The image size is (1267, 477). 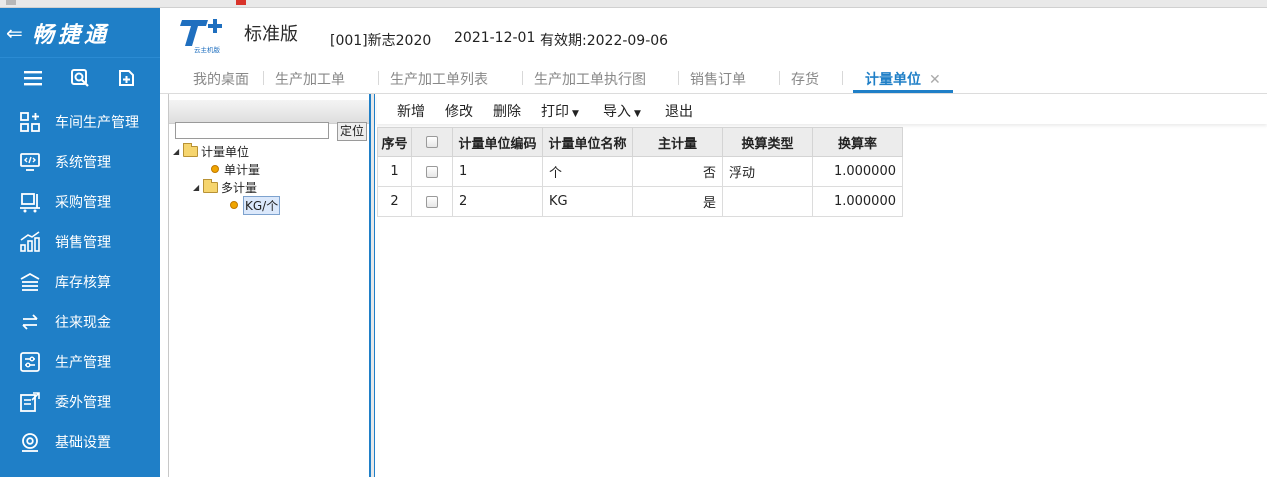 What do you see at coordinates (767, 171) in the screenshot?
I see `cell-conversion-type: 浮动` at bounding box center [767, 171].